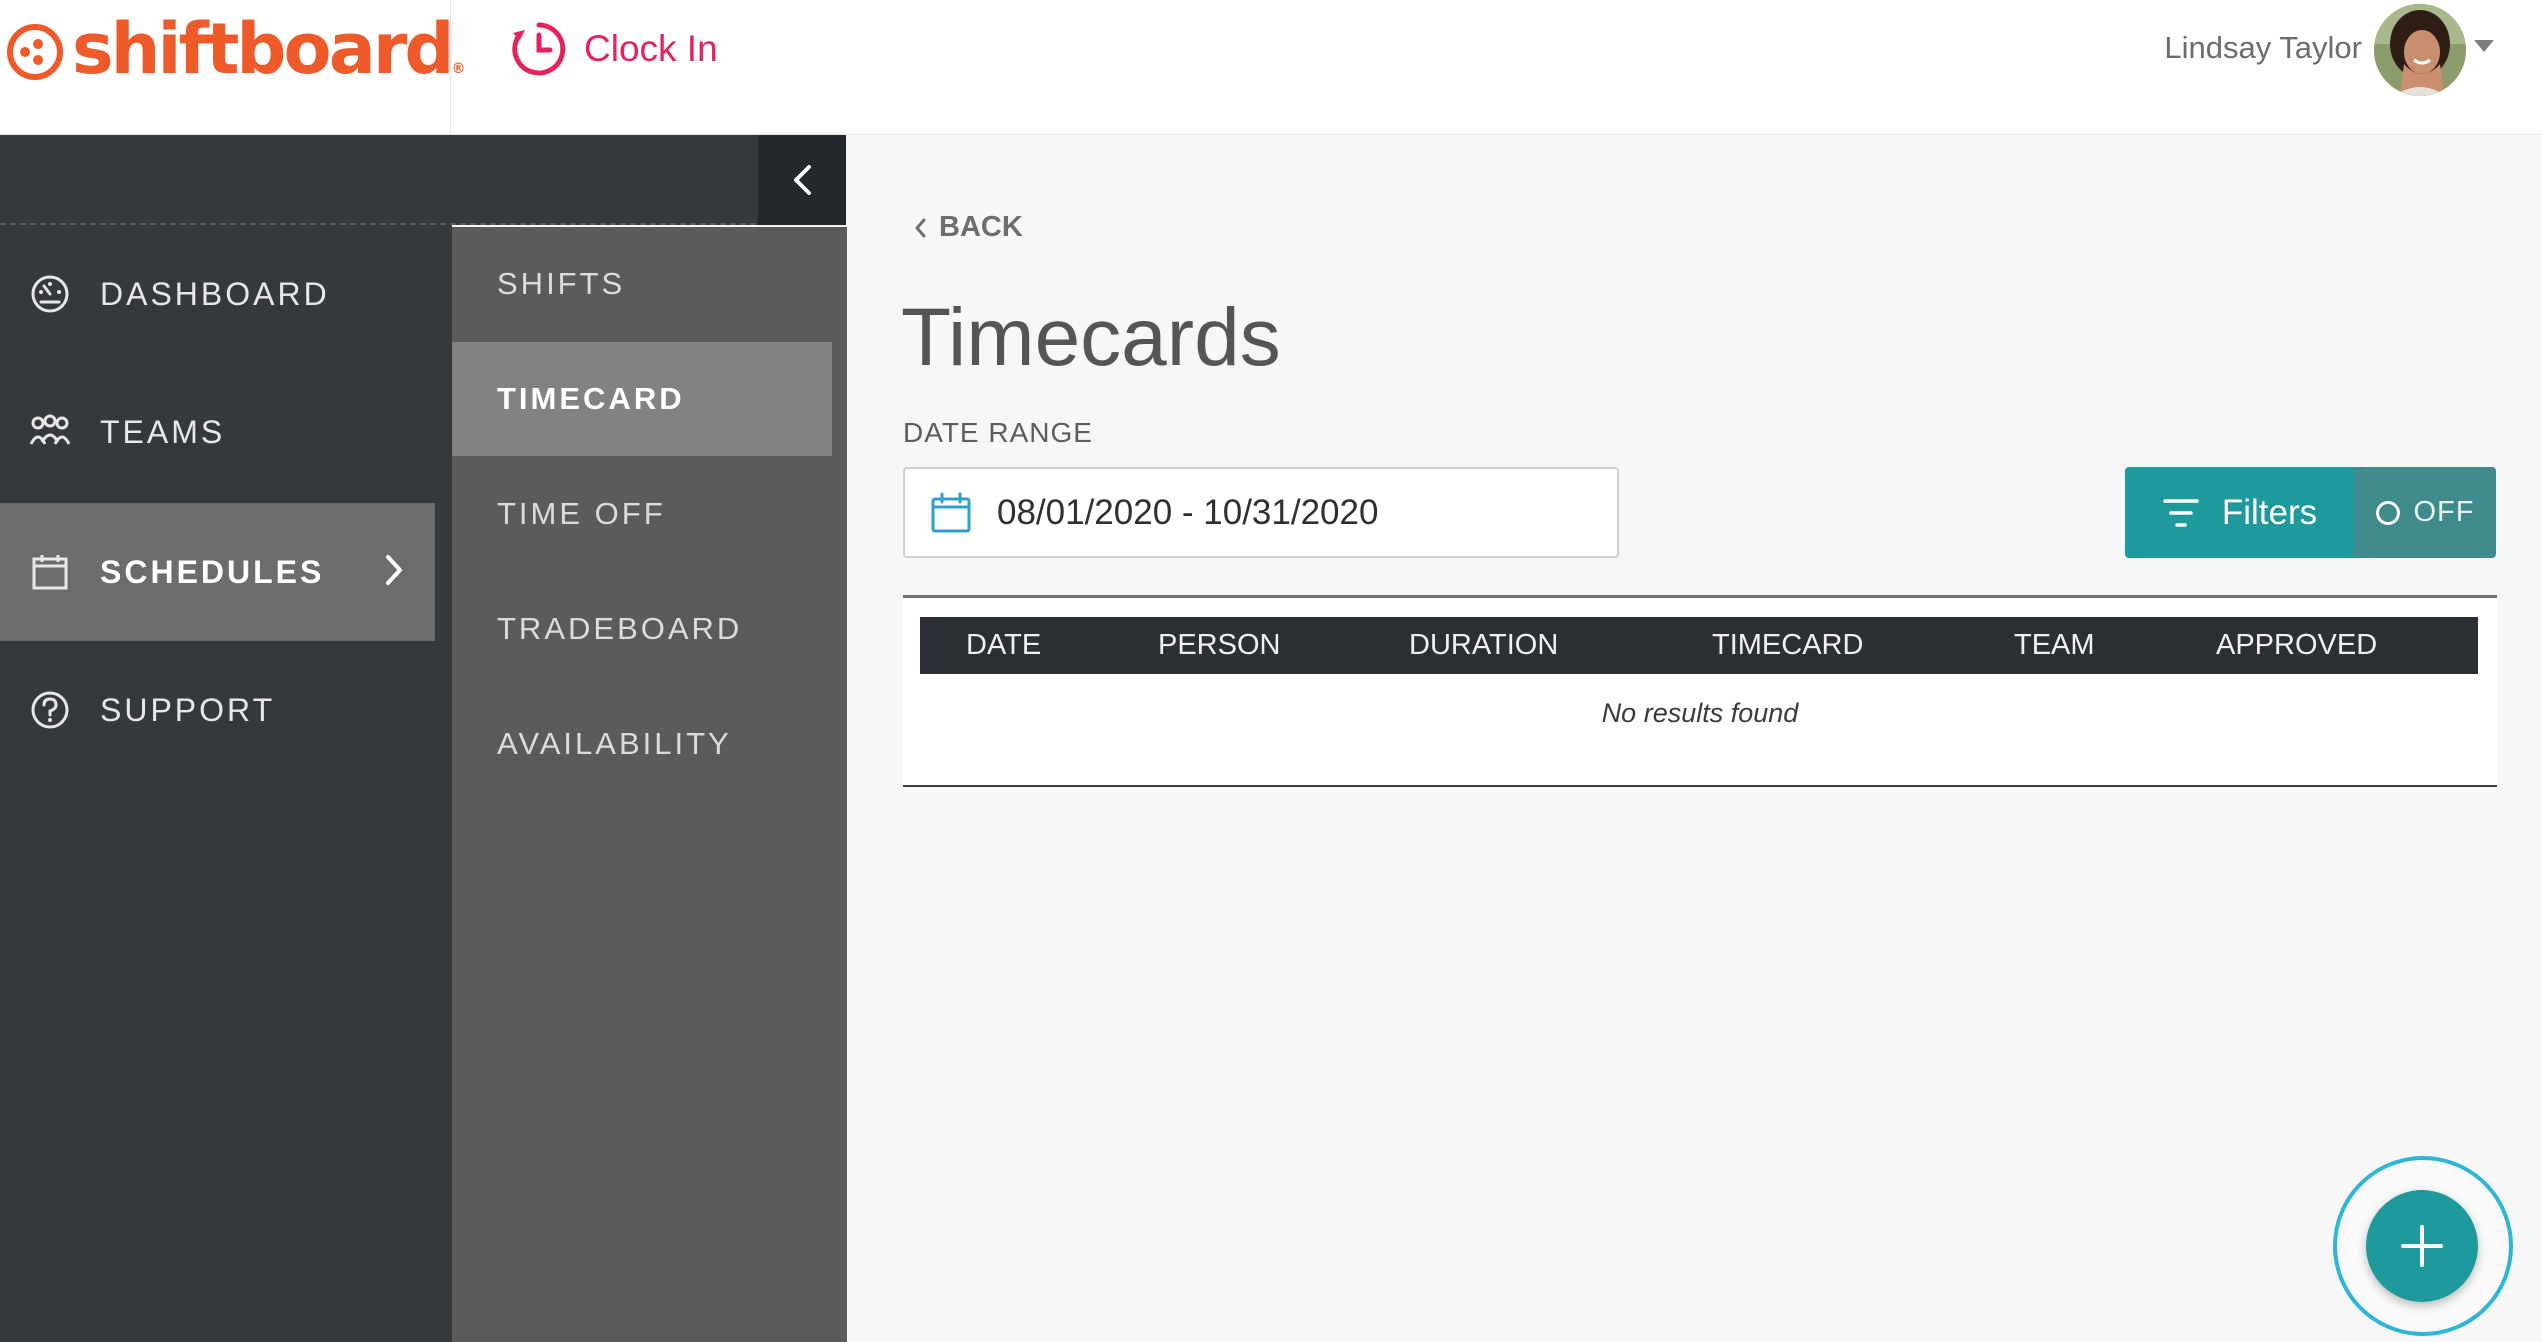  Describe the element at coordinates (458, 69) in the screenshot. I see `brand-registered-mark: ®` at that location.